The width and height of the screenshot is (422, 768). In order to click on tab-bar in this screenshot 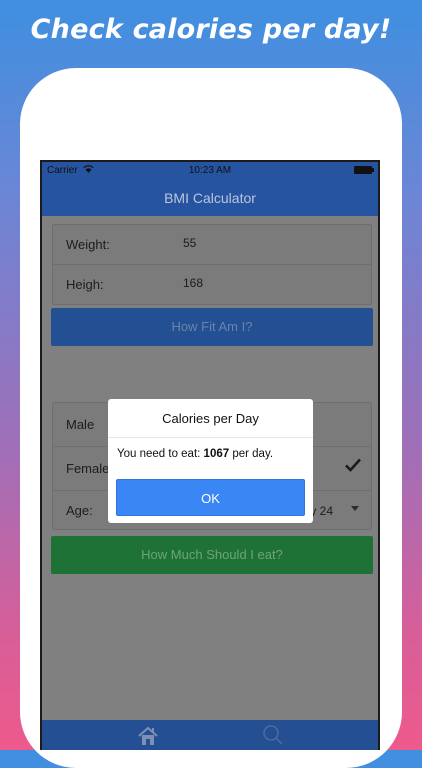, I will do `click(210, 735)`.